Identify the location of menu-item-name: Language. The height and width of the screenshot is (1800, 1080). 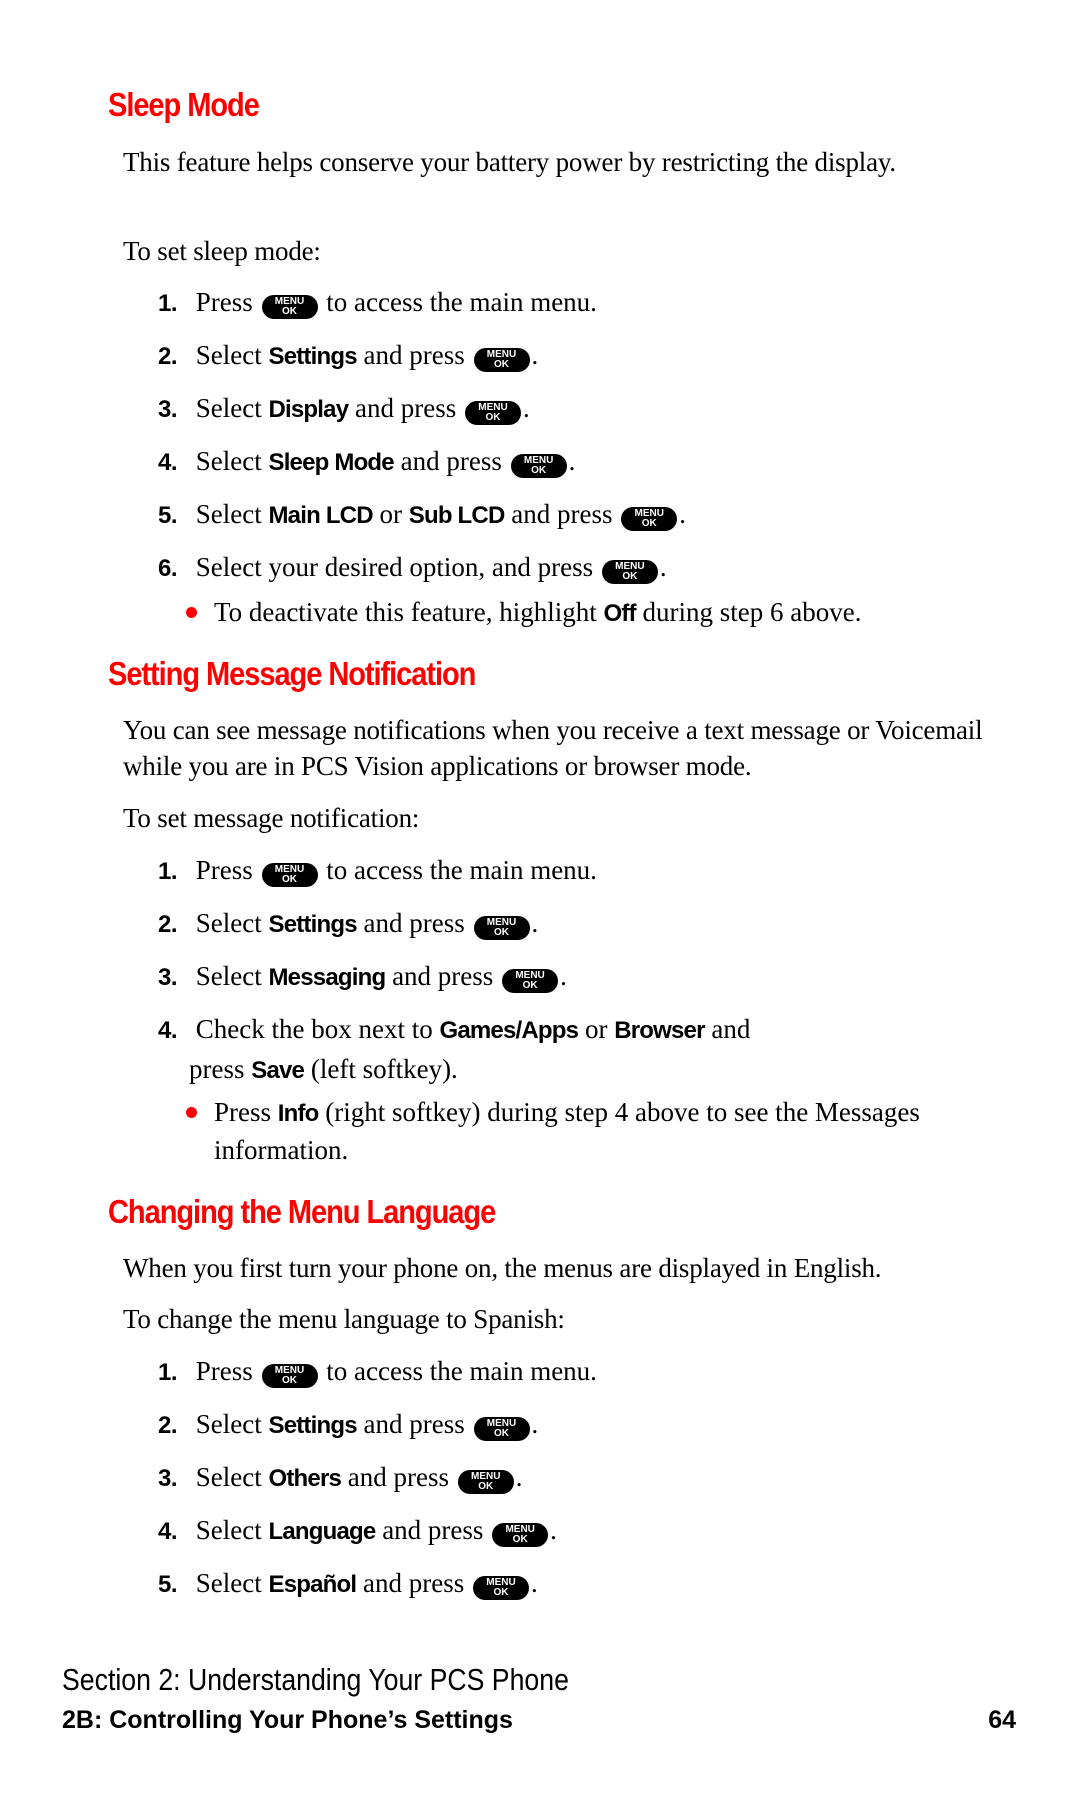
(322, 1531).